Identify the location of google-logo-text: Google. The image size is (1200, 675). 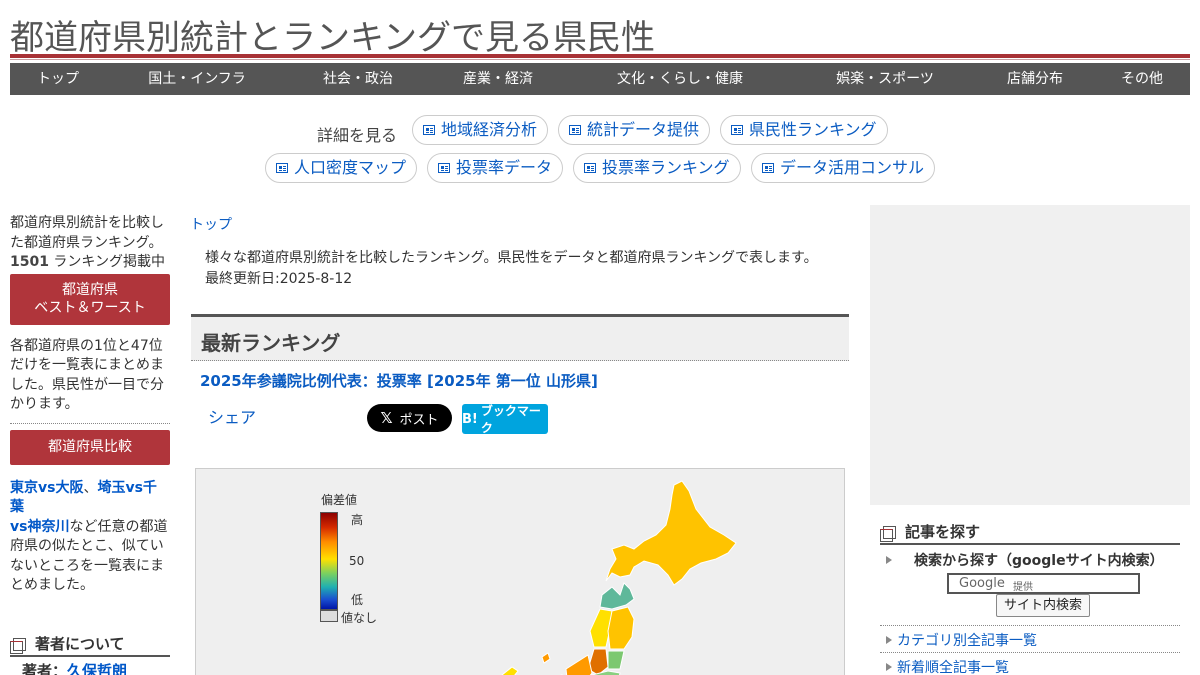
(982, 583).